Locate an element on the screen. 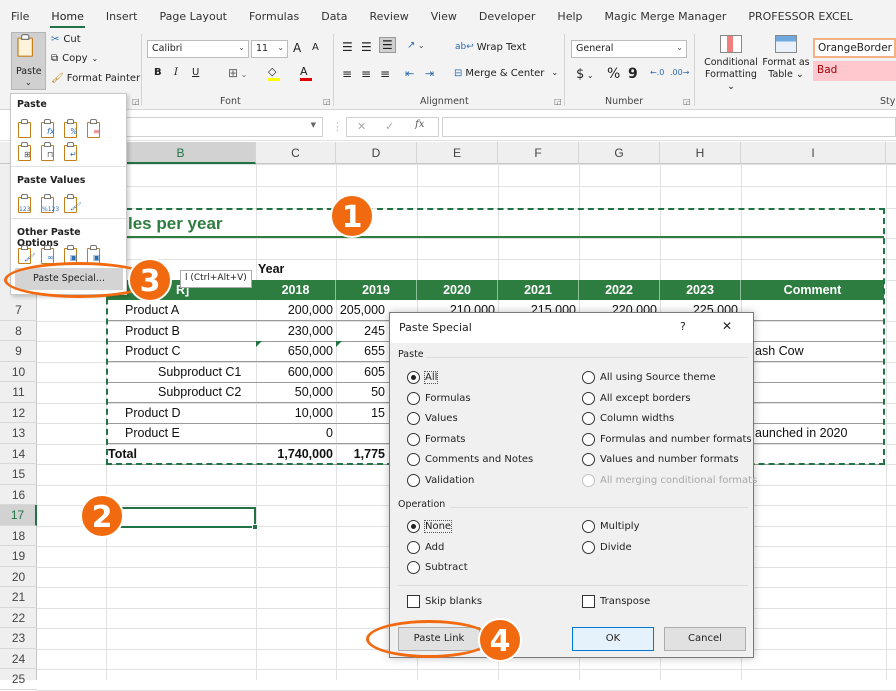 The height and width of the screenshot is (691, 896). font-size-dropdown: 11 ⌄ is located at coordinates (269, 49).